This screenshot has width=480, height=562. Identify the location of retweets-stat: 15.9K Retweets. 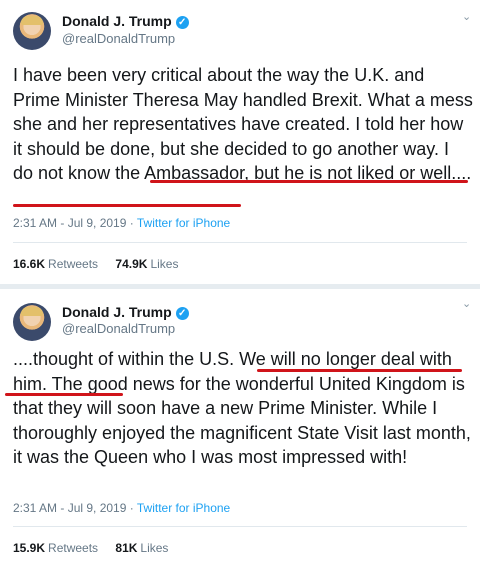
(55, 548).